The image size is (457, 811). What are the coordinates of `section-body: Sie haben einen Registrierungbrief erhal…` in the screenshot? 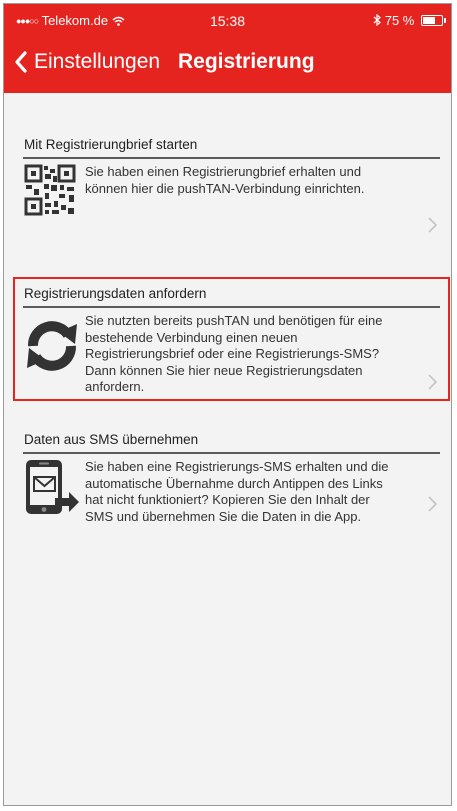 It's located at (231, 196).